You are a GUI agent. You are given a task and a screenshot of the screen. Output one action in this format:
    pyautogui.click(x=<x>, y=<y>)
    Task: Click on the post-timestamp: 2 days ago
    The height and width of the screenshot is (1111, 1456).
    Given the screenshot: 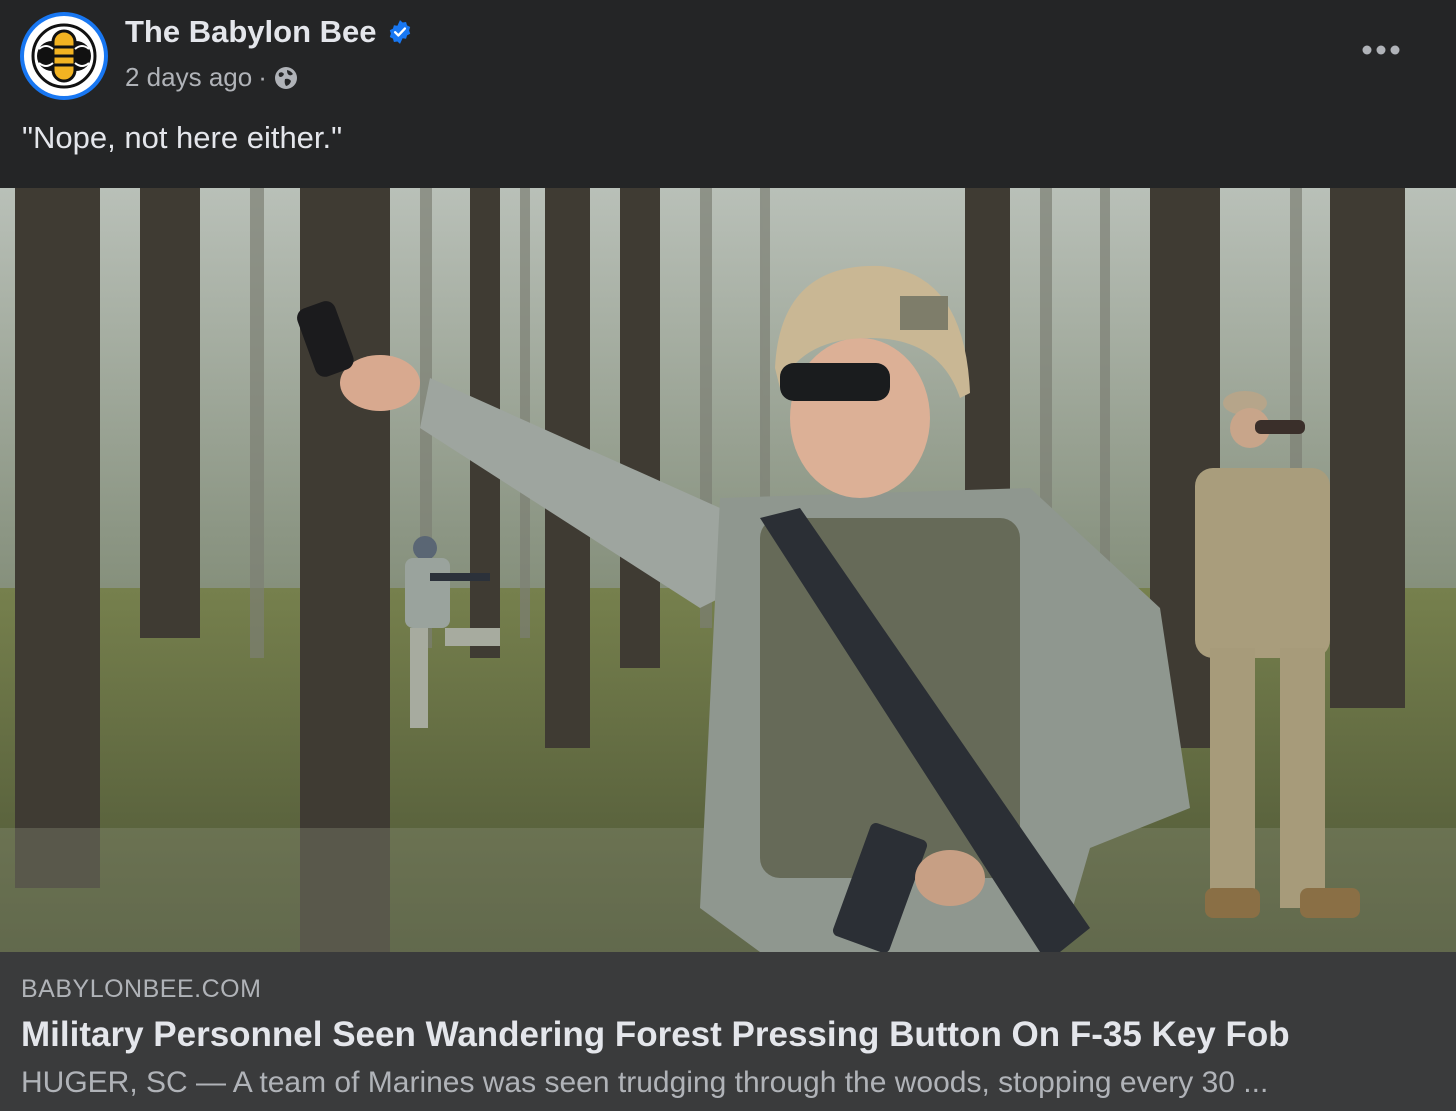 What is the action you would take?
    pyautogui.click(x=188, y=77)
    